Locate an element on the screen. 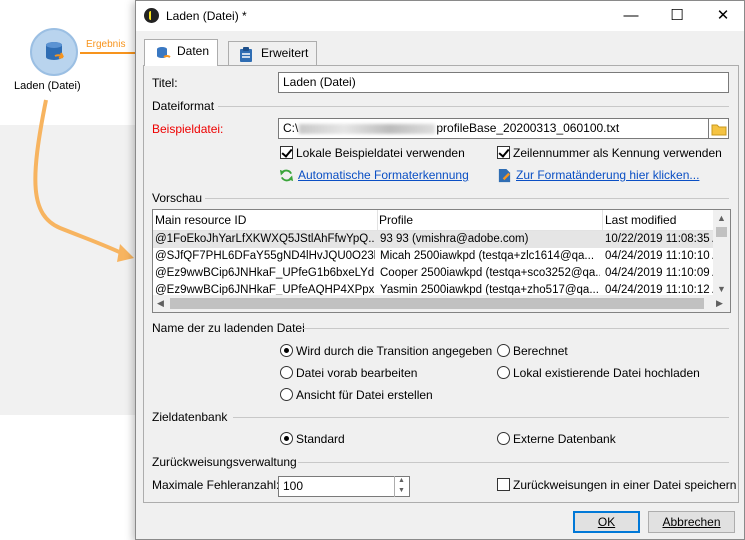 This screenshot has width=745, height=540. column-header: Last modified is located at coordinates (640, 220).